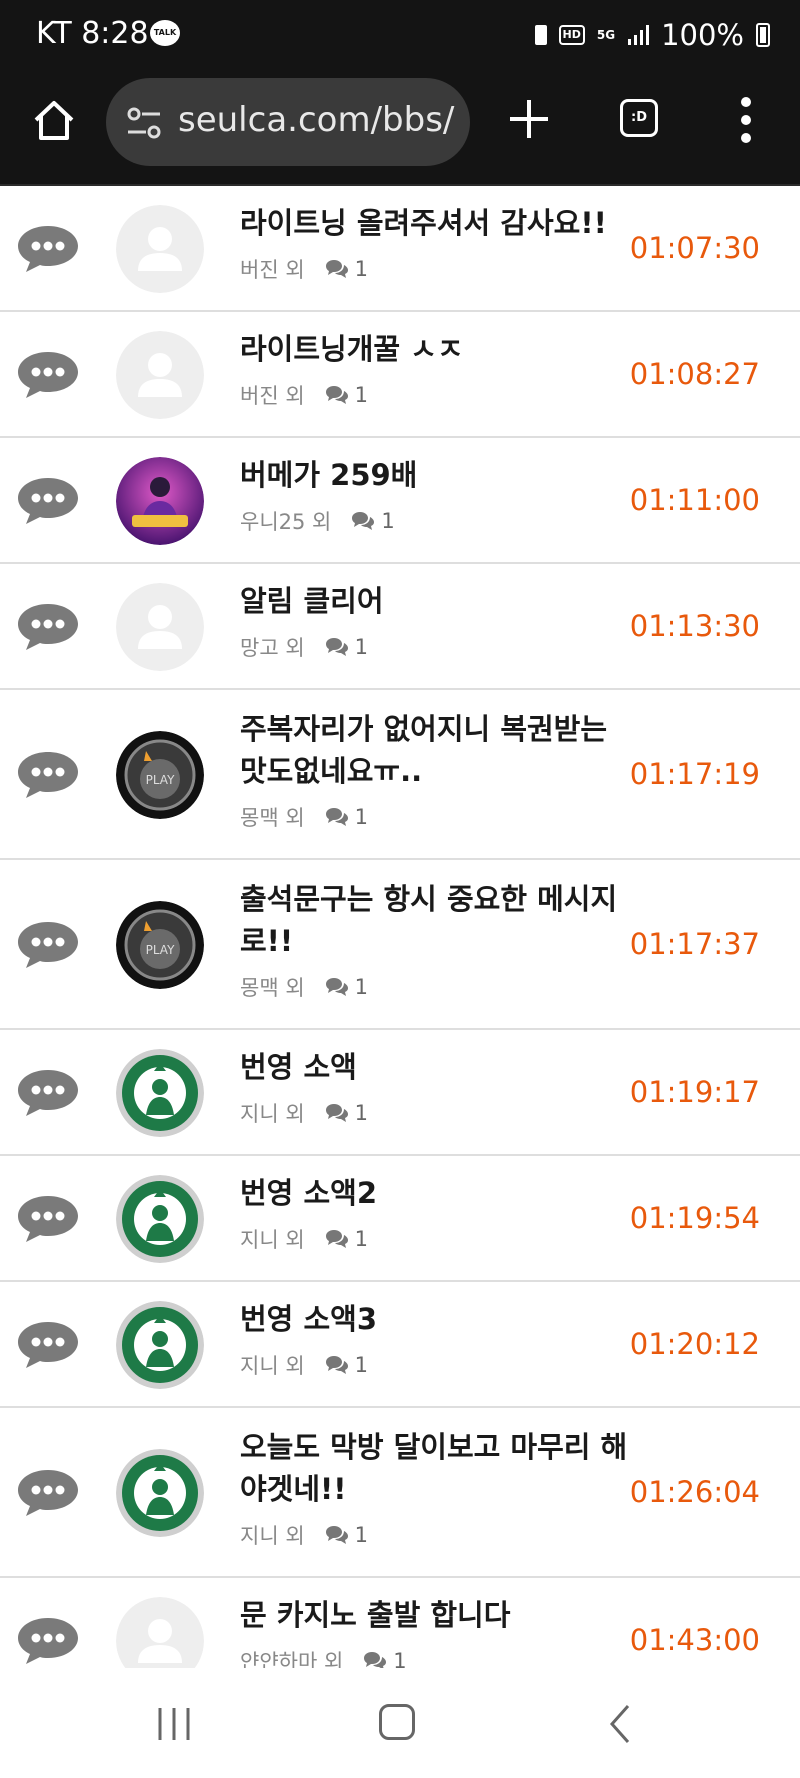  What do you see at coordinates (400, 37) in the screenshot?
I see `status-bar: KT 8:28 TALK HD 5G 100%` at bounding box center [400, 37].